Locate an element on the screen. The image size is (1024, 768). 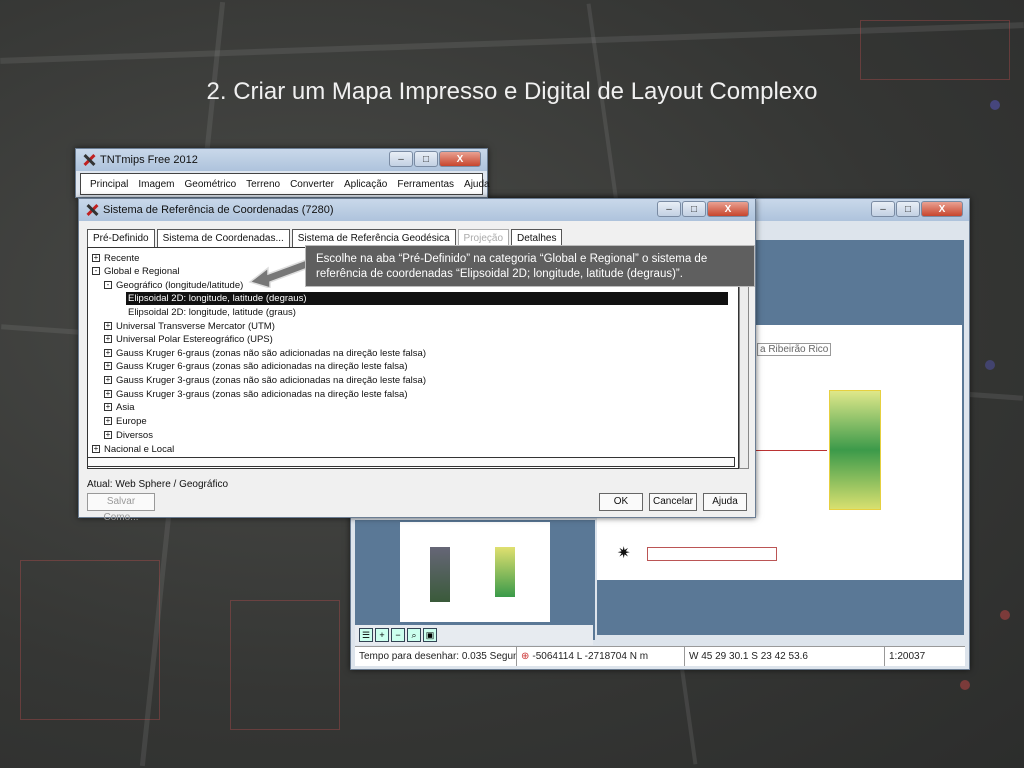
menu-terreno: Terreno is located at coordinates (263, 184).